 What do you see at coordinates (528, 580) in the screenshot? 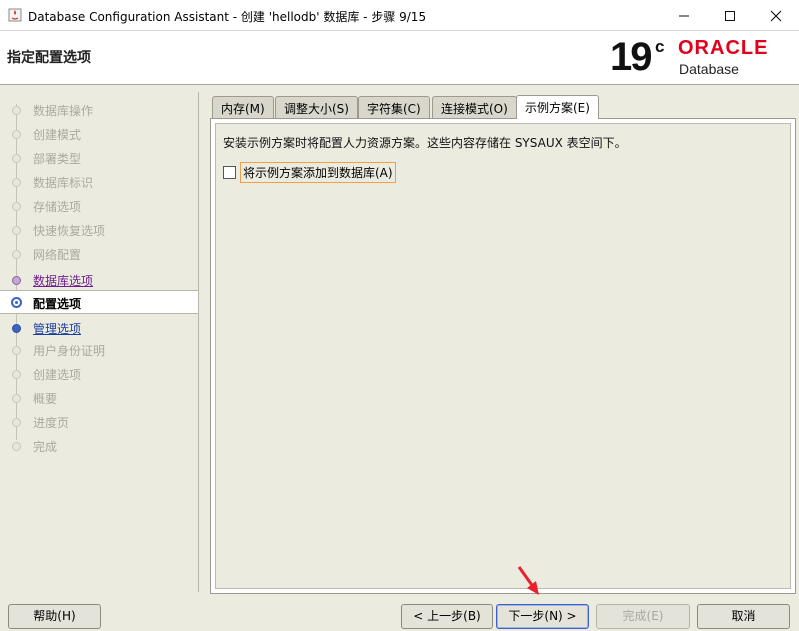
I see `annotation-arrow-icon` at bounding box center [528, 580].